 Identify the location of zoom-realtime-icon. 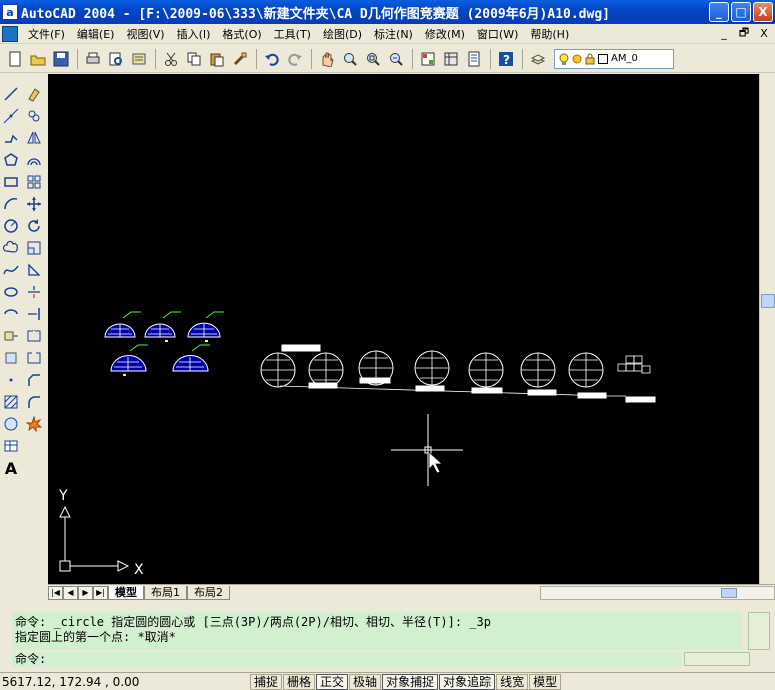
(350, 59).